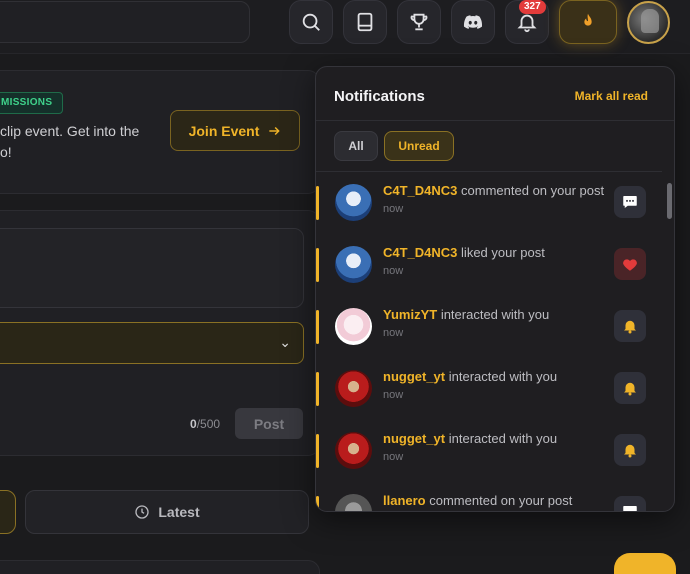 The image size is (690, 574). I want to click on scrollbar-thumb, so click(669, 201).